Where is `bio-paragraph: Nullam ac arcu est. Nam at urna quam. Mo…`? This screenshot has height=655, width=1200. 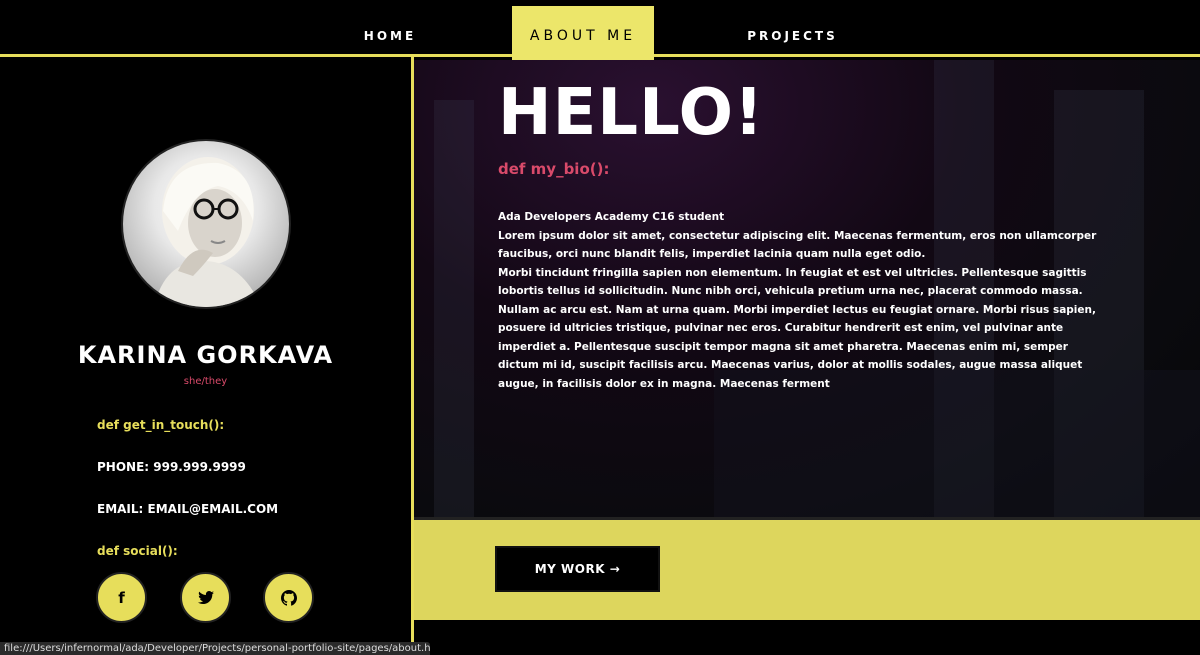 bio-paragraph: Nullam ac arcu est. Nam at urna quam. Mo… is located at coordinates (797, 346).